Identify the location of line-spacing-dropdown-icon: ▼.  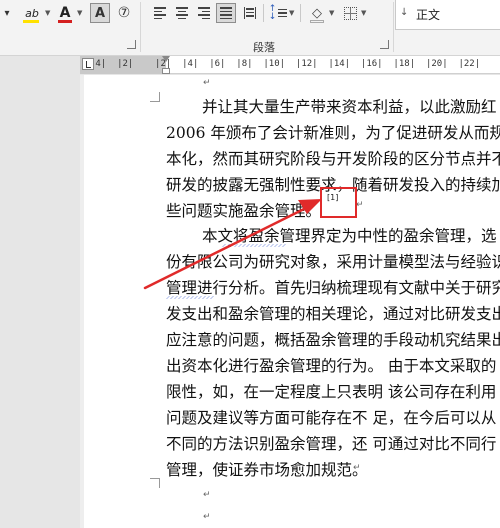
(291, 13).